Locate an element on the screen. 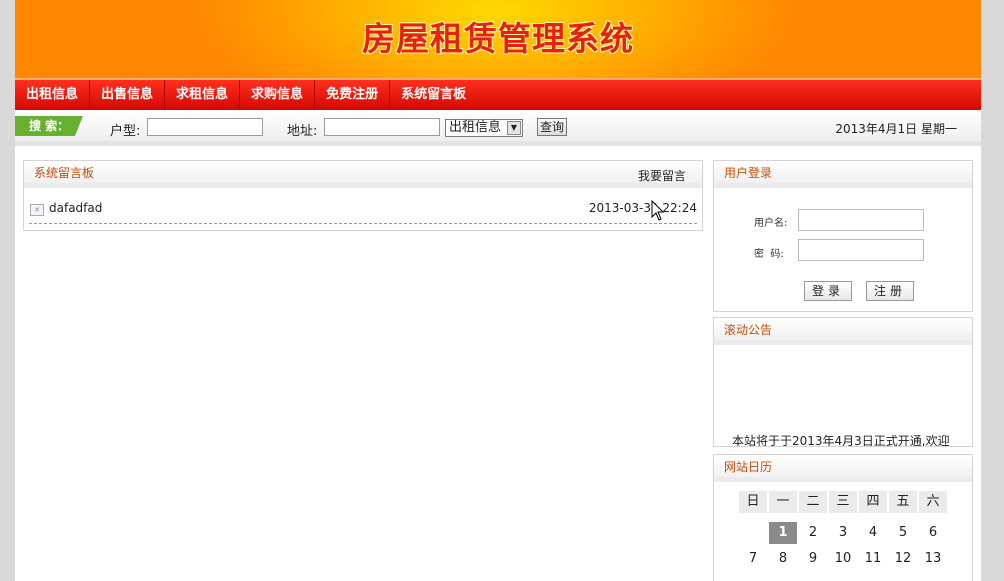  calendar-day is located at coordinates (753, 533).